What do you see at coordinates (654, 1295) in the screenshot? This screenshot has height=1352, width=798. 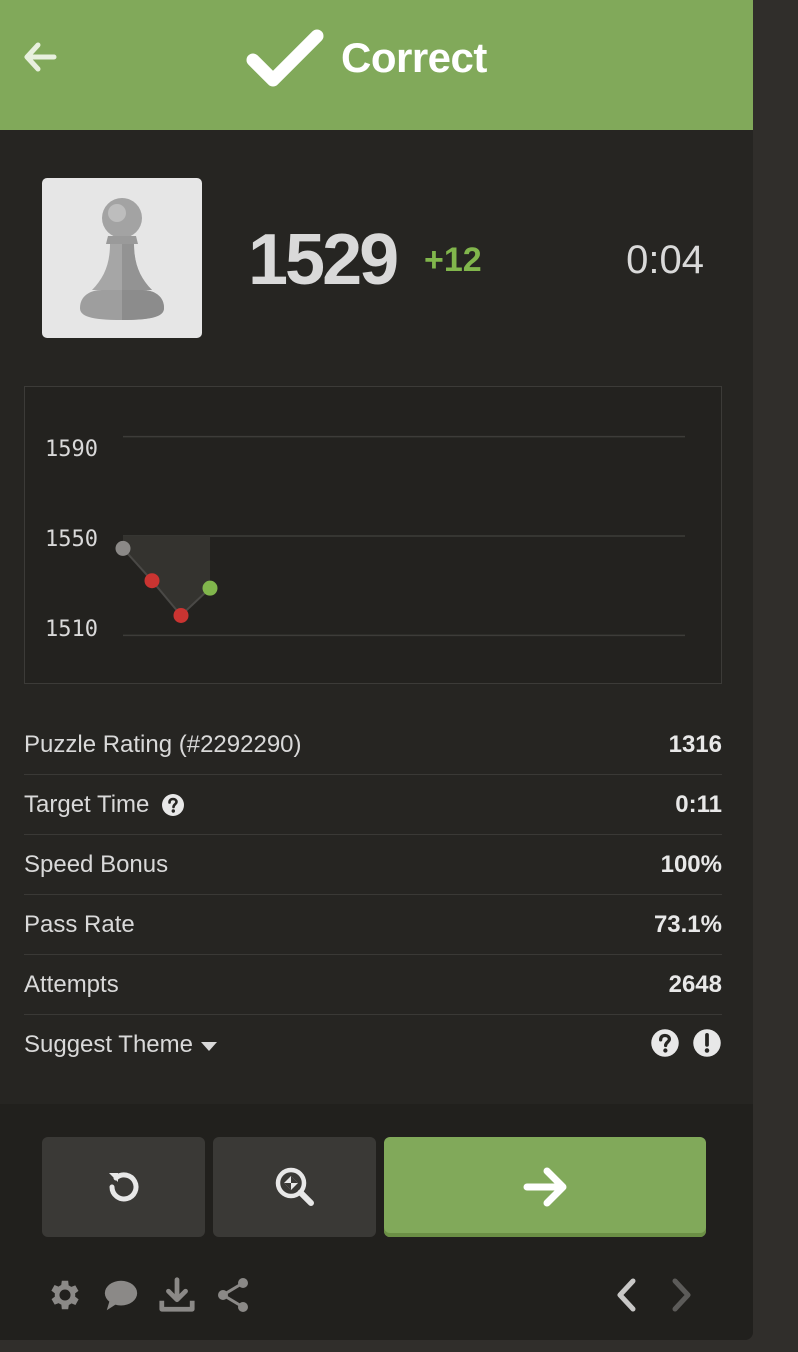 I see `puzzle-navigation` at bounding box center [654, 1295].